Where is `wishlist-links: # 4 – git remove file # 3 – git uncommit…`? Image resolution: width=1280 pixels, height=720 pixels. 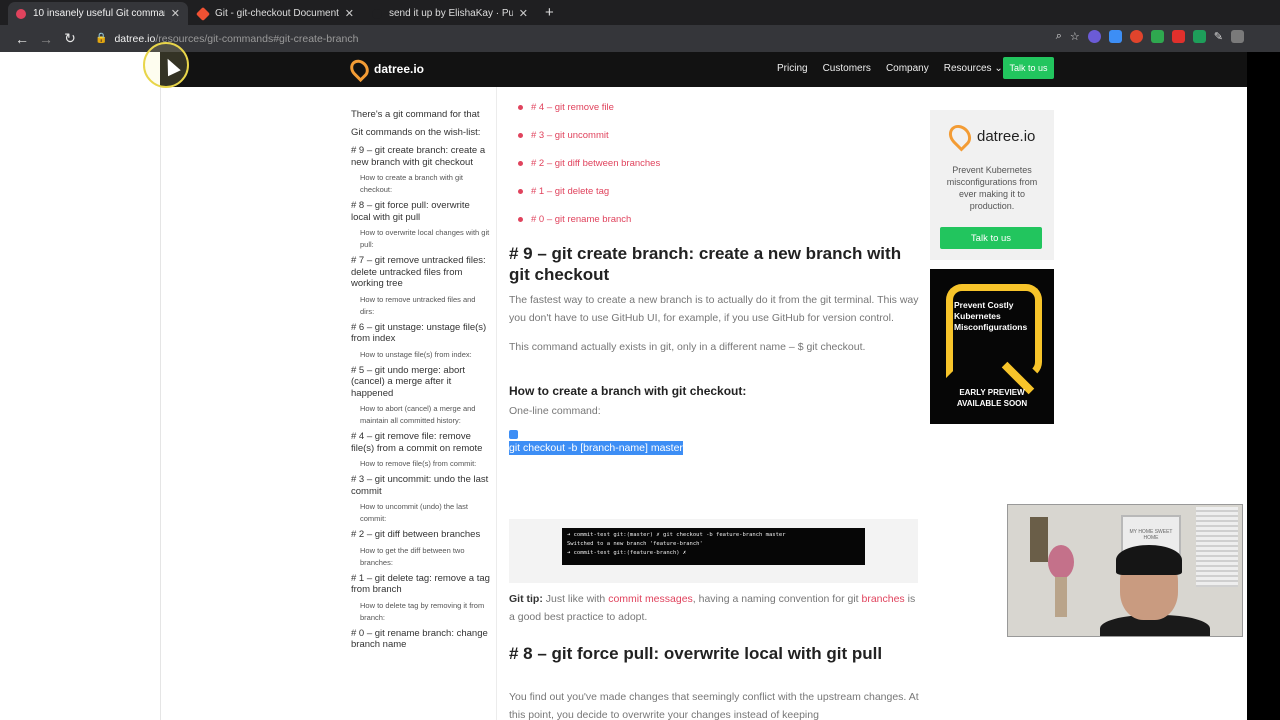 wishlist-links: # 4 – git remove file # 3 – git uncommit… is located at coordinates (714, 163).